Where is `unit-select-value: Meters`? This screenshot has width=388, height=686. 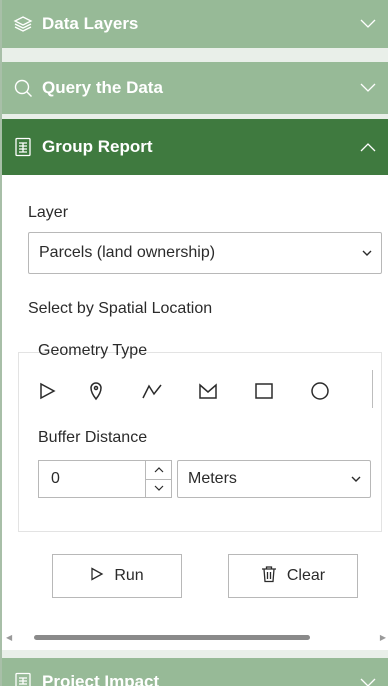
unit-select-value: Meters is located at coordinates (212, 478).